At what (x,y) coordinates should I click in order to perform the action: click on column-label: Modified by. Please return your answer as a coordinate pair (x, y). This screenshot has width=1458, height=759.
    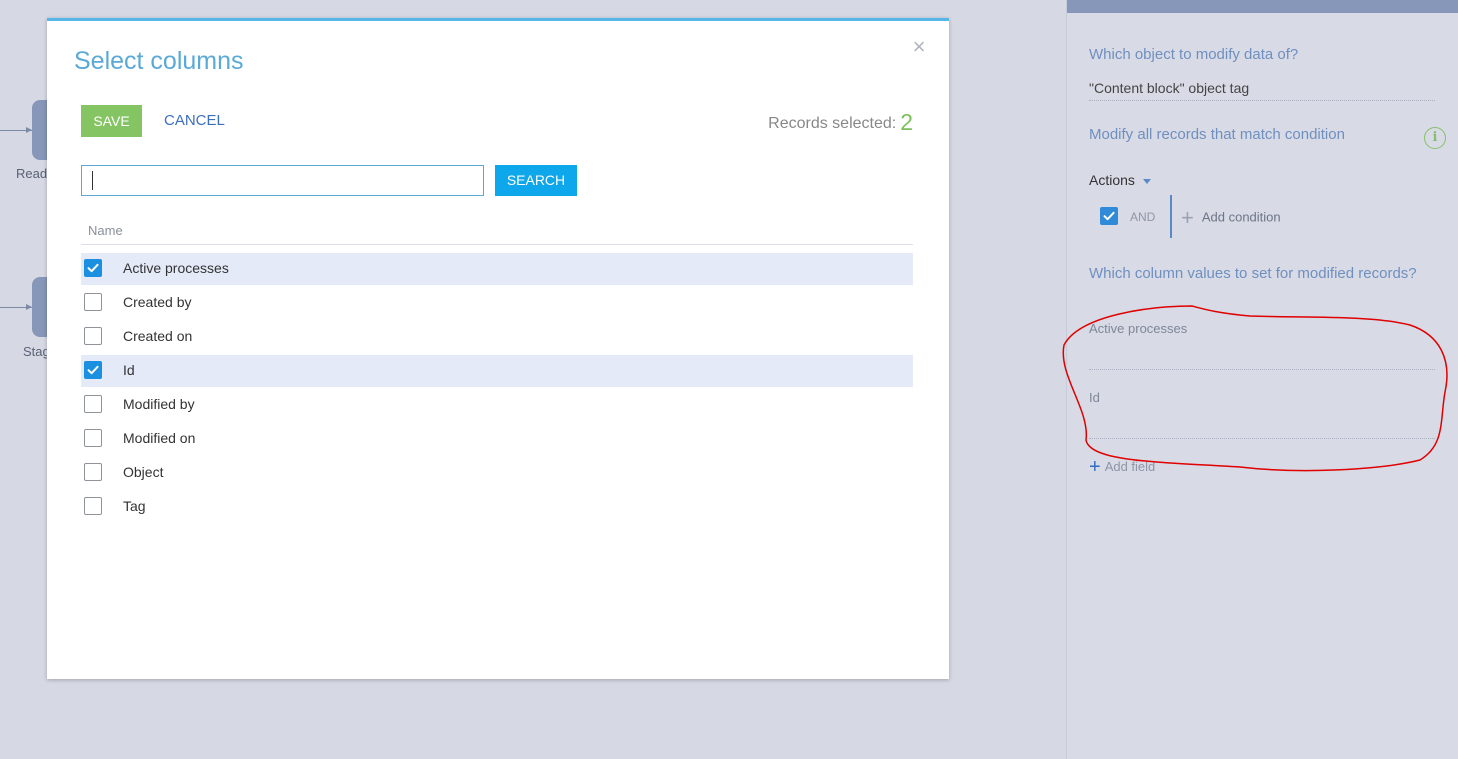
    Looking at the image, I should click on (159, 404).